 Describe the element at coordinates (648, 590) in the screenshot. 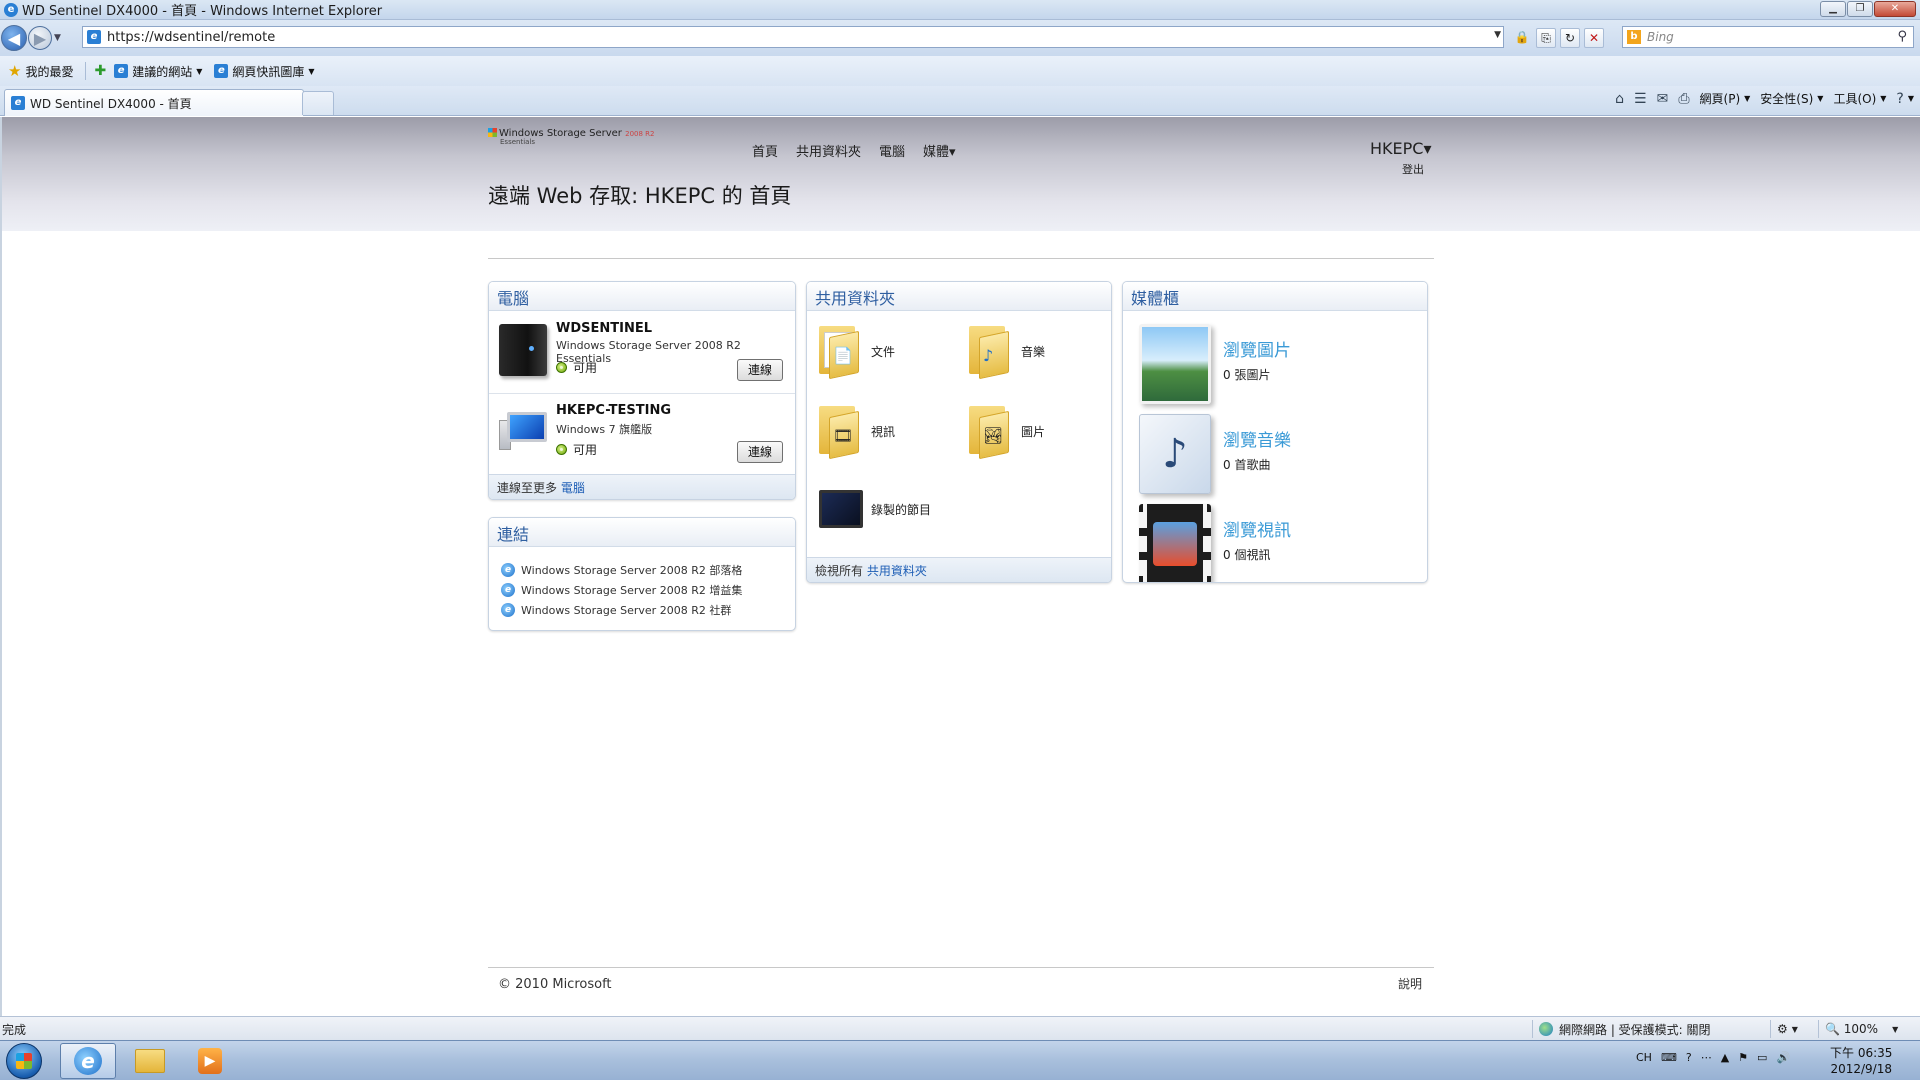

I see `list-item: e Windows Storage Server 2008 R2 增益集` at that location.